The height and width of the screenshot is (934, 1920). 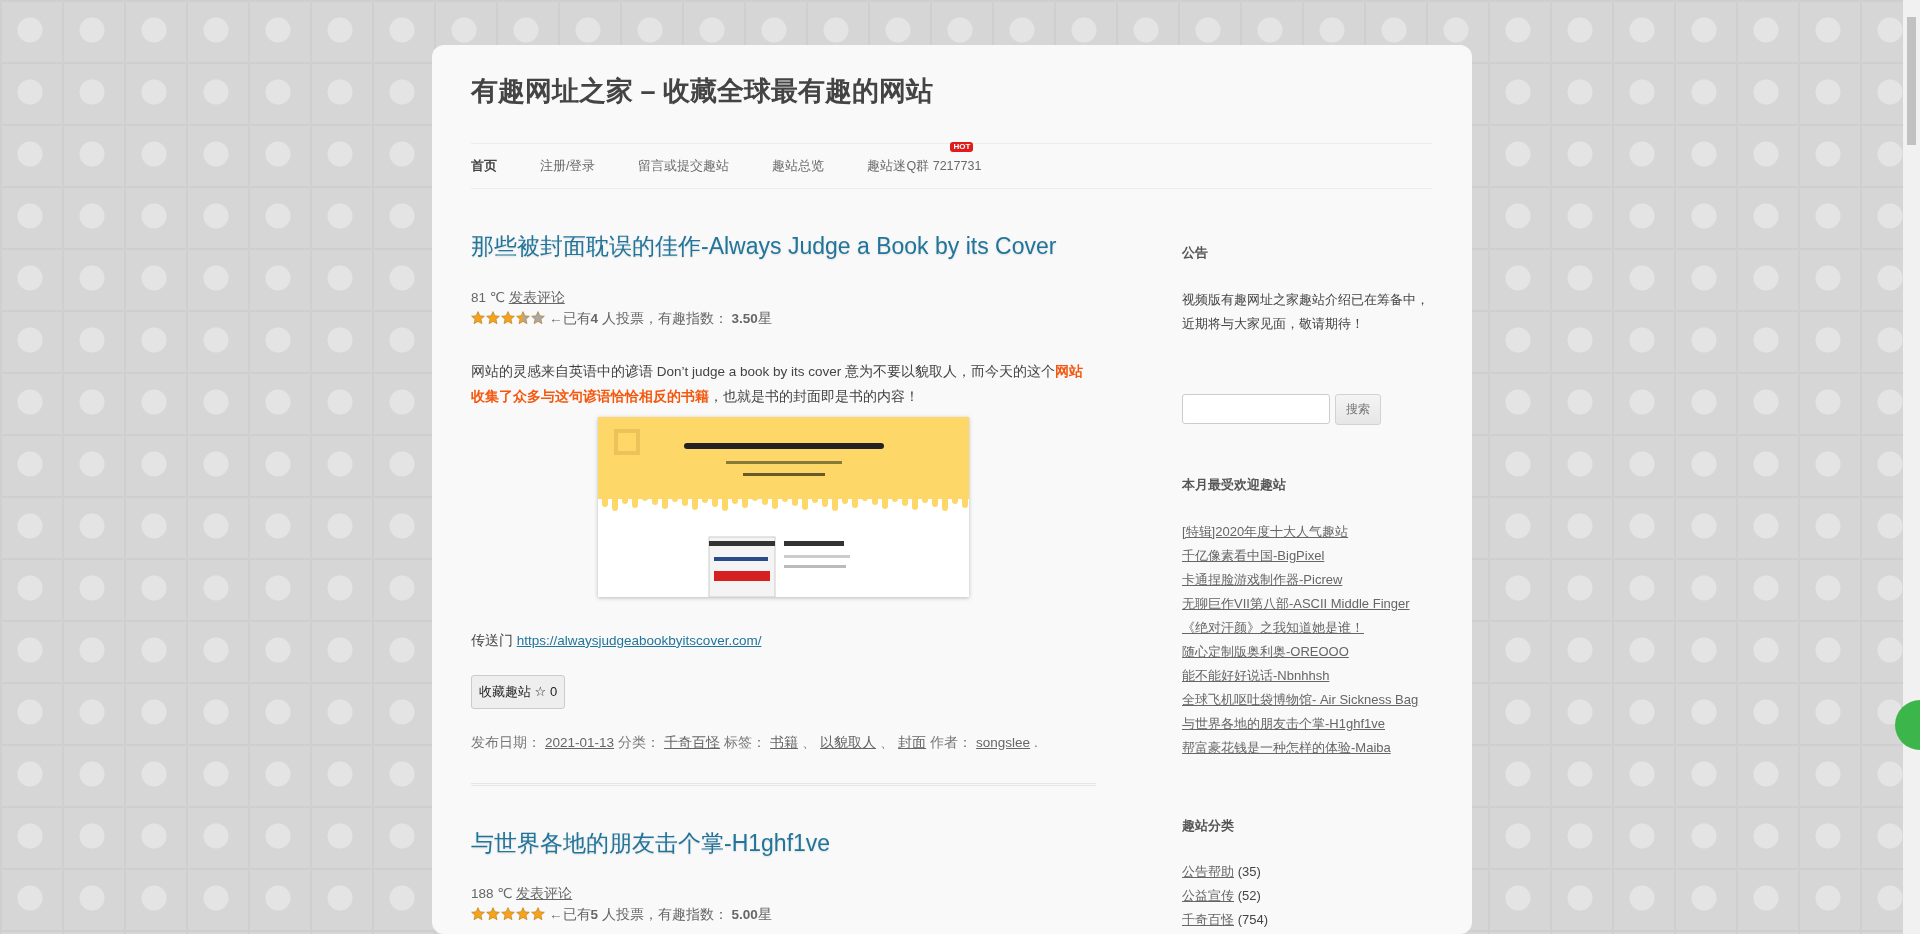 I want to click on meta-link: 封面, so click(x=912, y=742).